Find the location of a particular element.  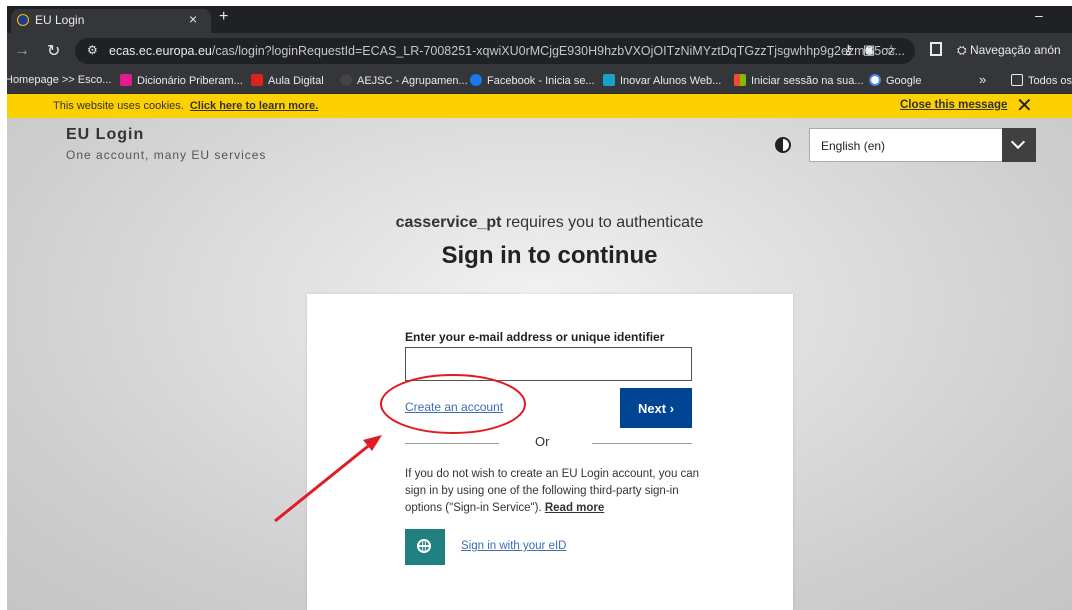

globe-icon is located at coordinates (424, 546).